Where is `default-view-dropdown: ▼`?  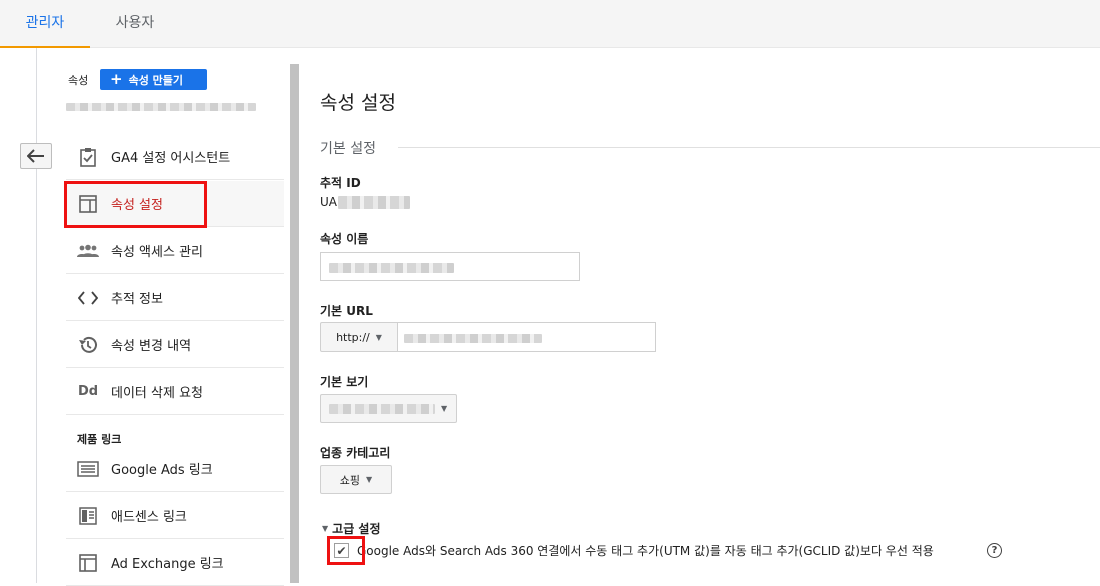
default-view-dropdown: ▼ is located at coordinates (388, 408).